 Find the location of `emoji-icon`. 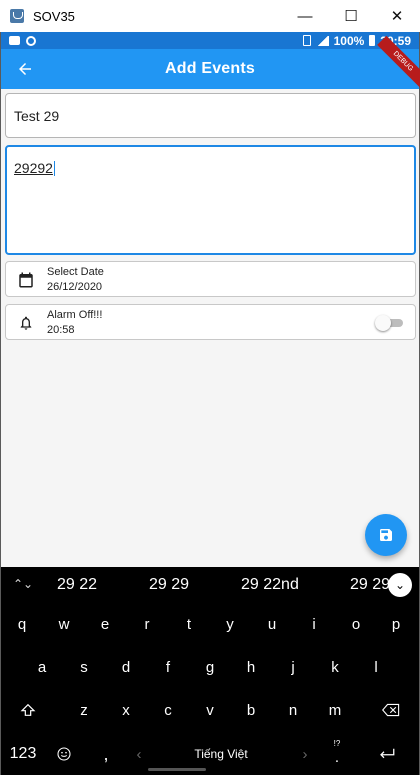

emoji-icon is located at coordinates (64, 754).